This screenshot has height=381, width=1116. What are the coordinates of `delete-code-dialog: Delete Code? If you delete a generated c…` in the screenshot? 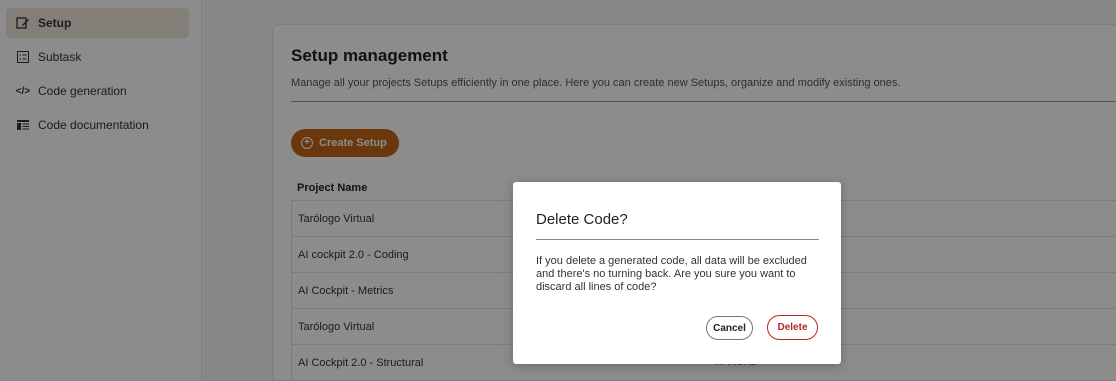 It's located at (677, 273).